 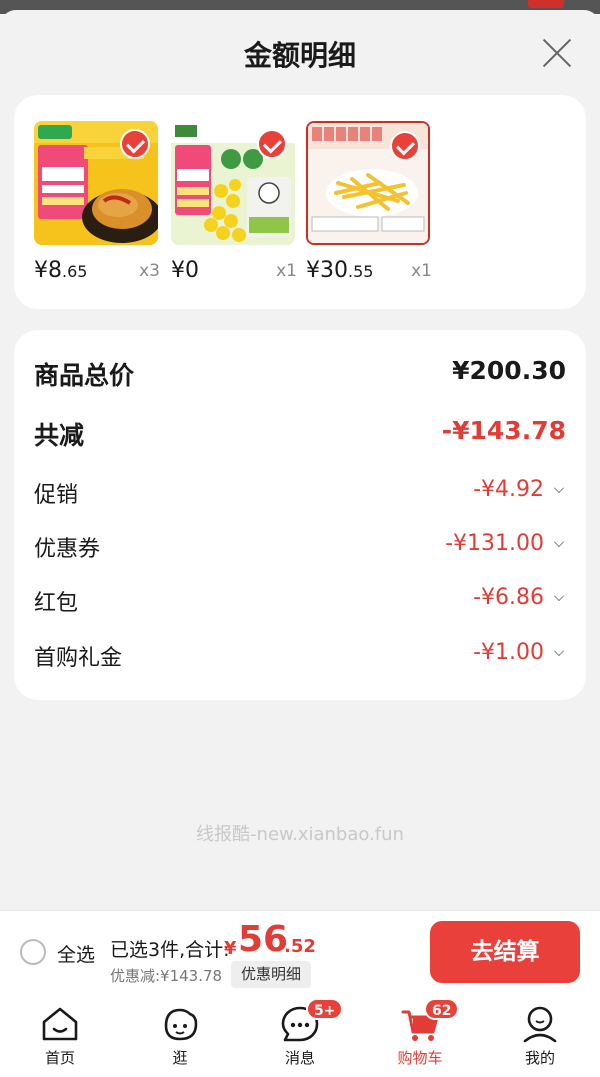 What do you see at coordinates (300, 656) in the screenshot?
I see `first-purchase-gift-row: 首购礼金 -¥1.00` at bounding box center [300, 656].